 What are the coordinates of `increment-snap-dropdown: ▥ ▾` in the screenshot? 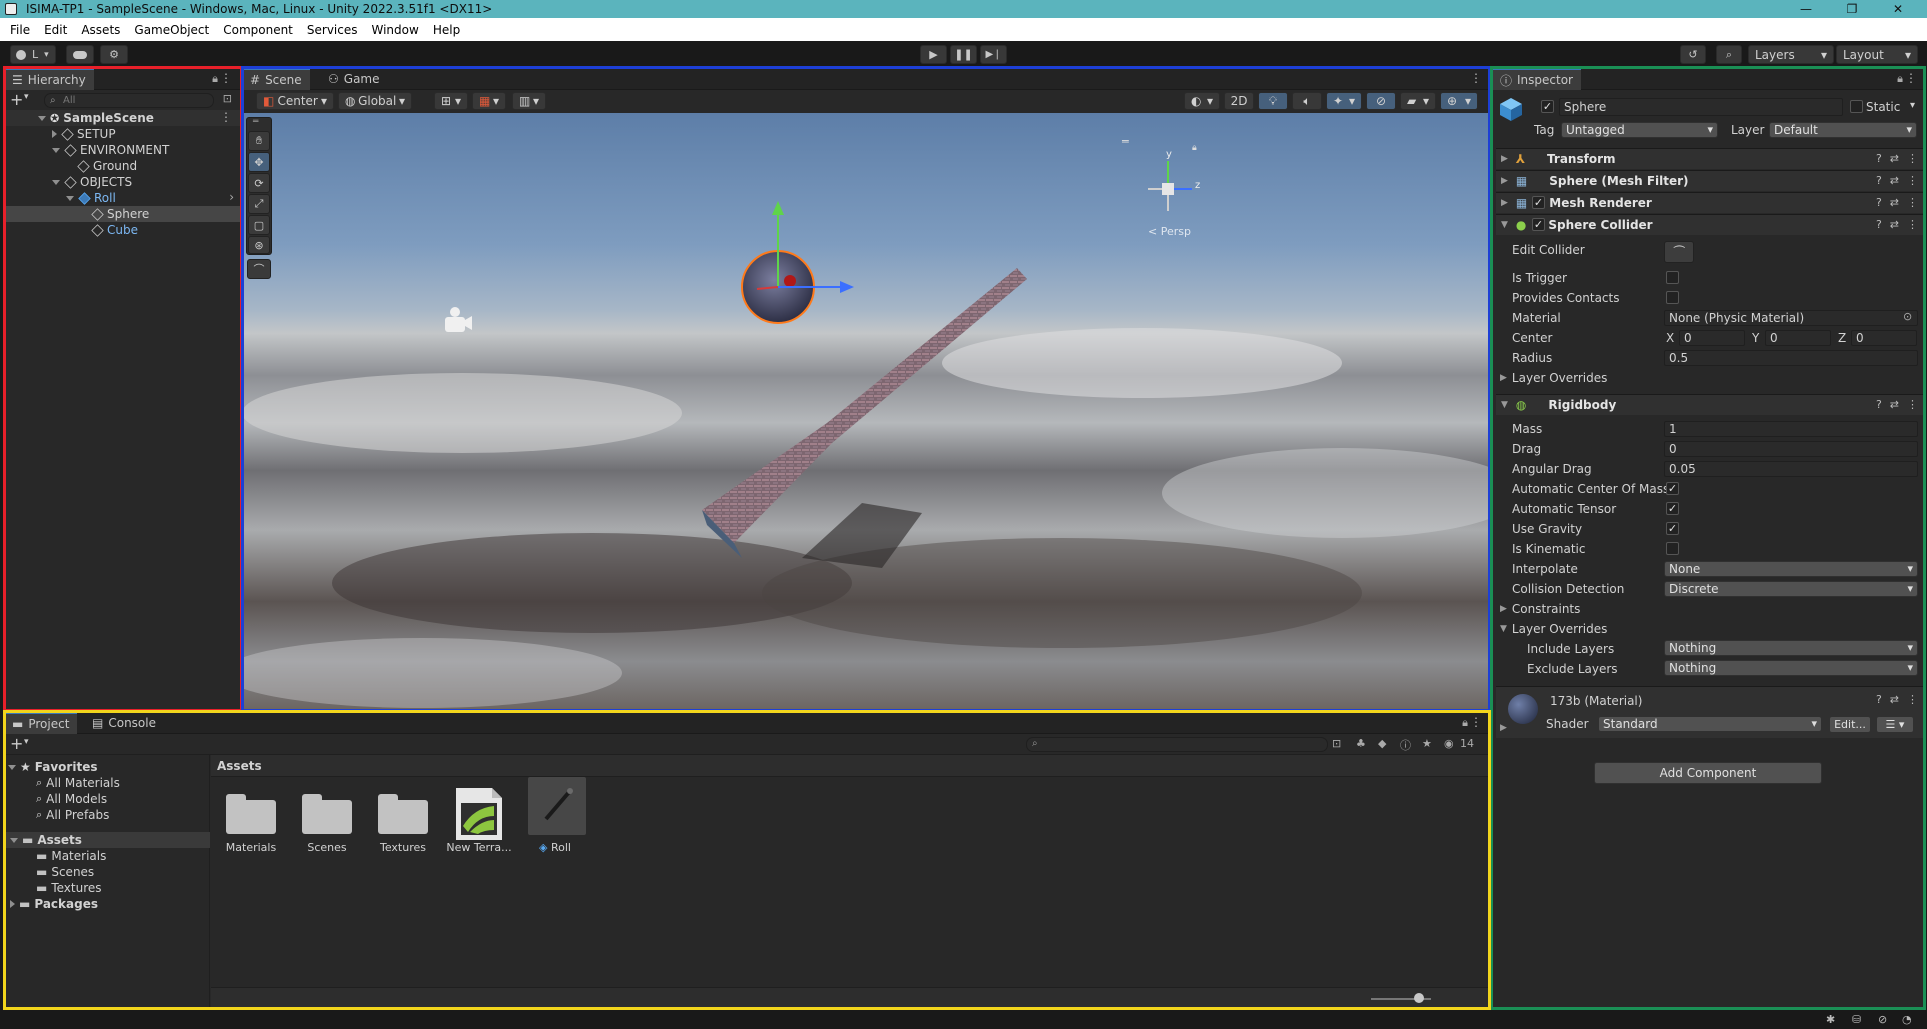 It's located at (529, 101).